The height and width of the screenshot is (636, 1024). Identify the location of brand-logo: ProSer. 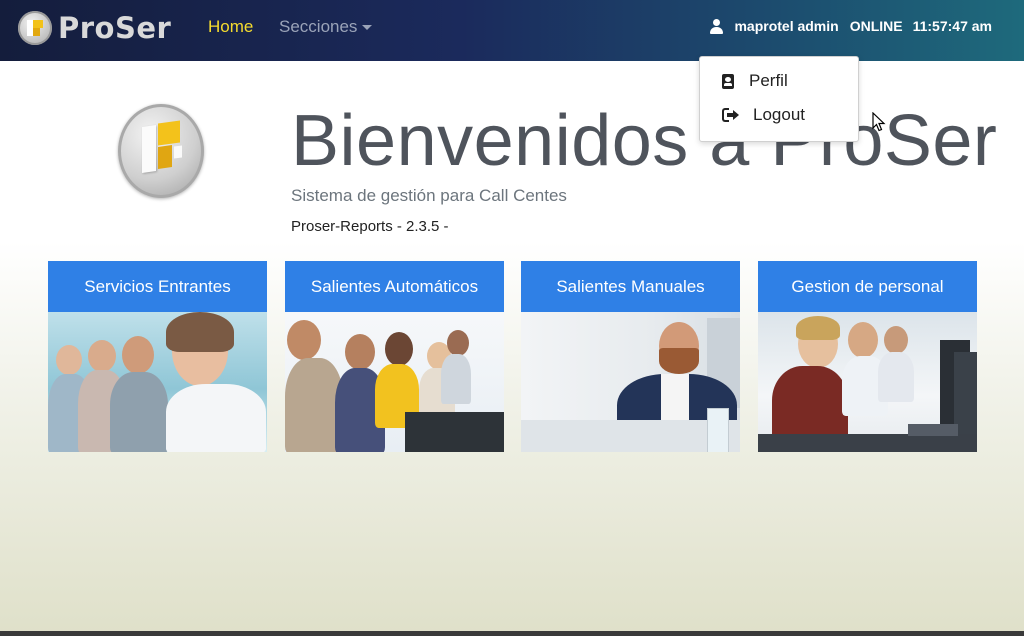
(94, 28).